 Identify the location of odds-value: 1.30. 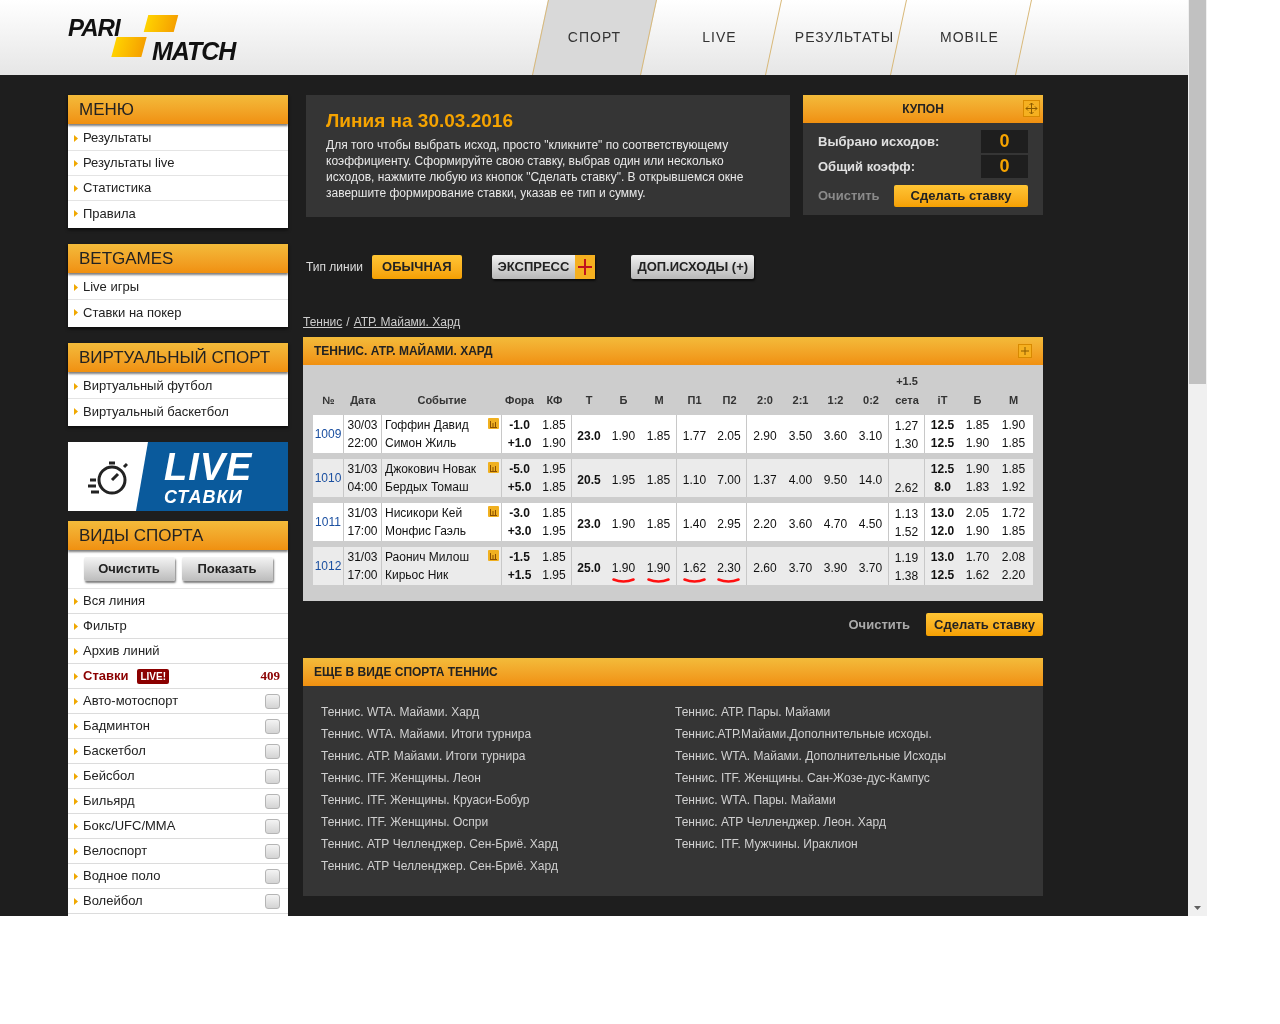
(906, 444).